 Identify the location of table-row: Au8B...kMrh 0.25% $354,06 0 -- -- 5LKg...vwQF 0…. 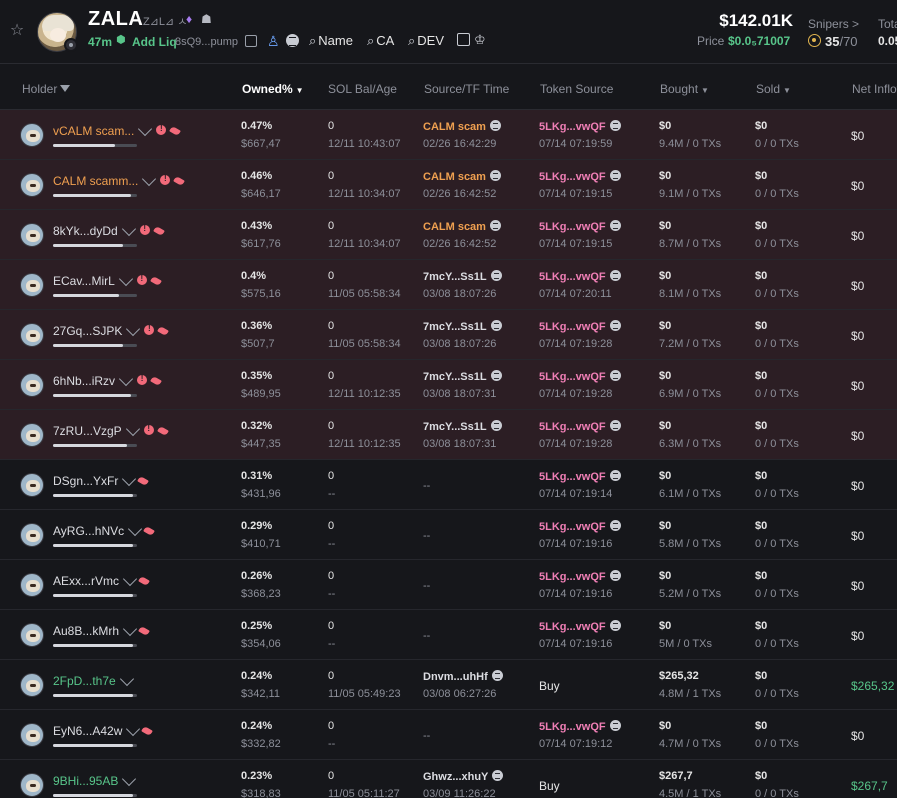
(448, 635).